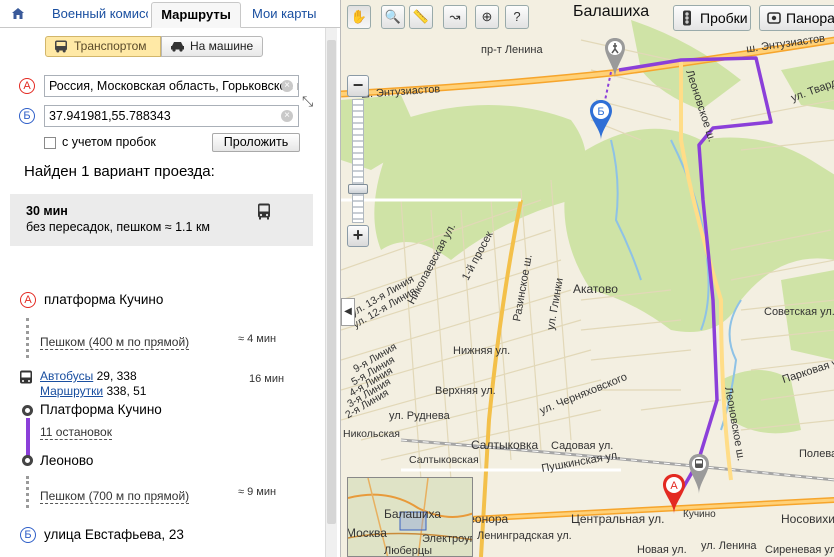 The height and width of the screenshot is (557, 834). Describe the element at coordinates (371, 434) in the screenshot. I see `street-label: Никольская` at that location.